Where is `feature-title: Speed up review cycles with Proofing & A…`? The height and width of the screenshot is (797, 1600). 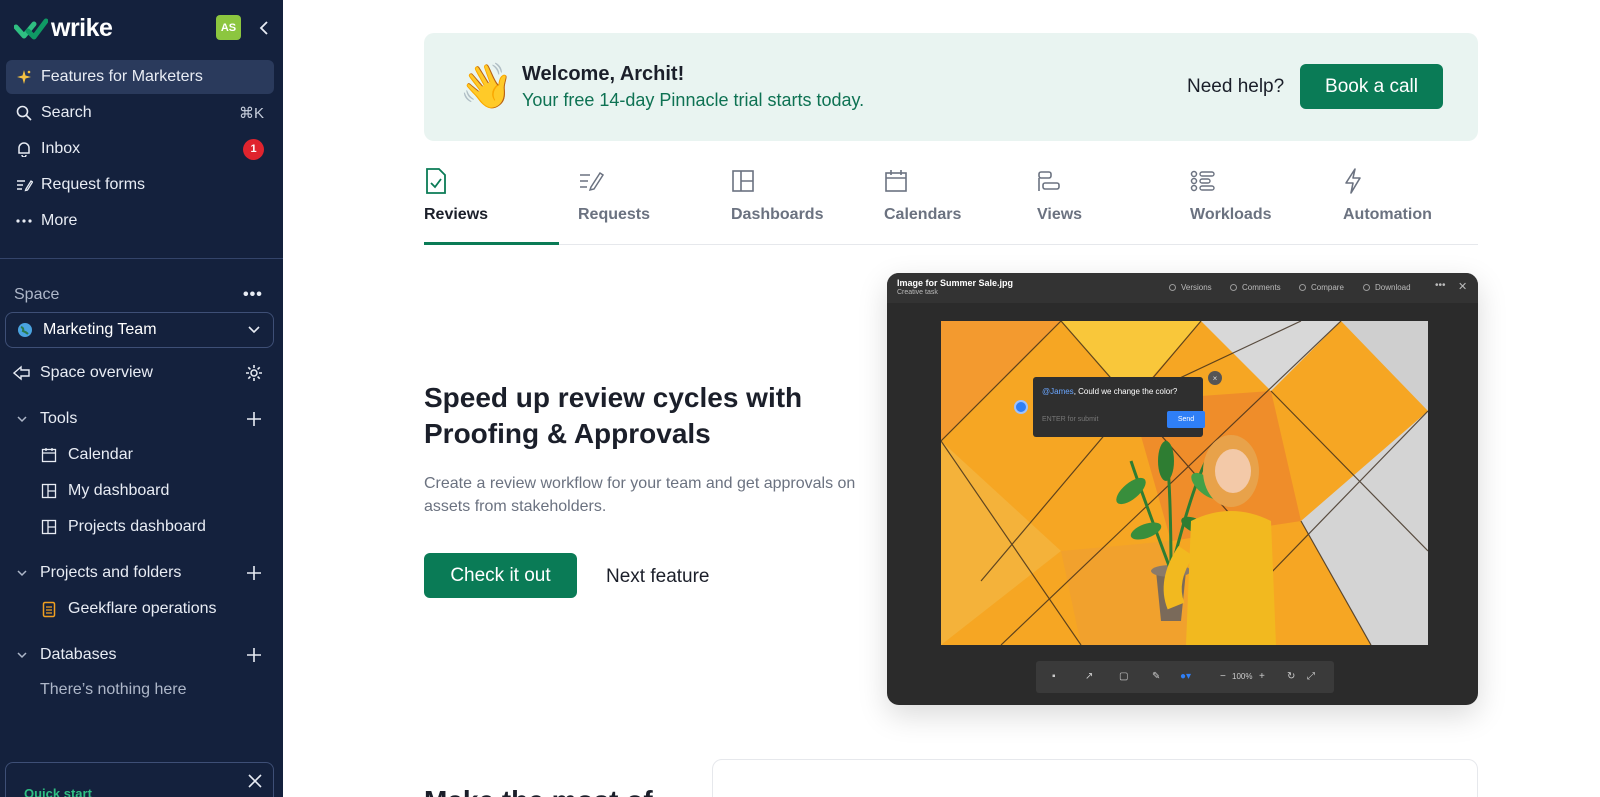
feature-title: Speed up review cycles with Proofing & A… is located at coordinates (613, 415).